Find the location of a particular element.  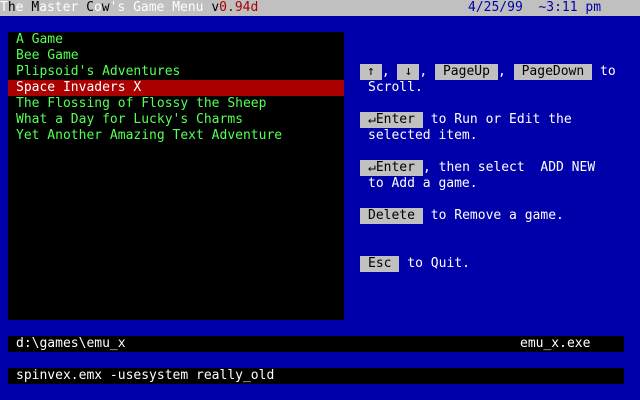

help-text: , then select ADD NEW is located at coordinates (509, 167).